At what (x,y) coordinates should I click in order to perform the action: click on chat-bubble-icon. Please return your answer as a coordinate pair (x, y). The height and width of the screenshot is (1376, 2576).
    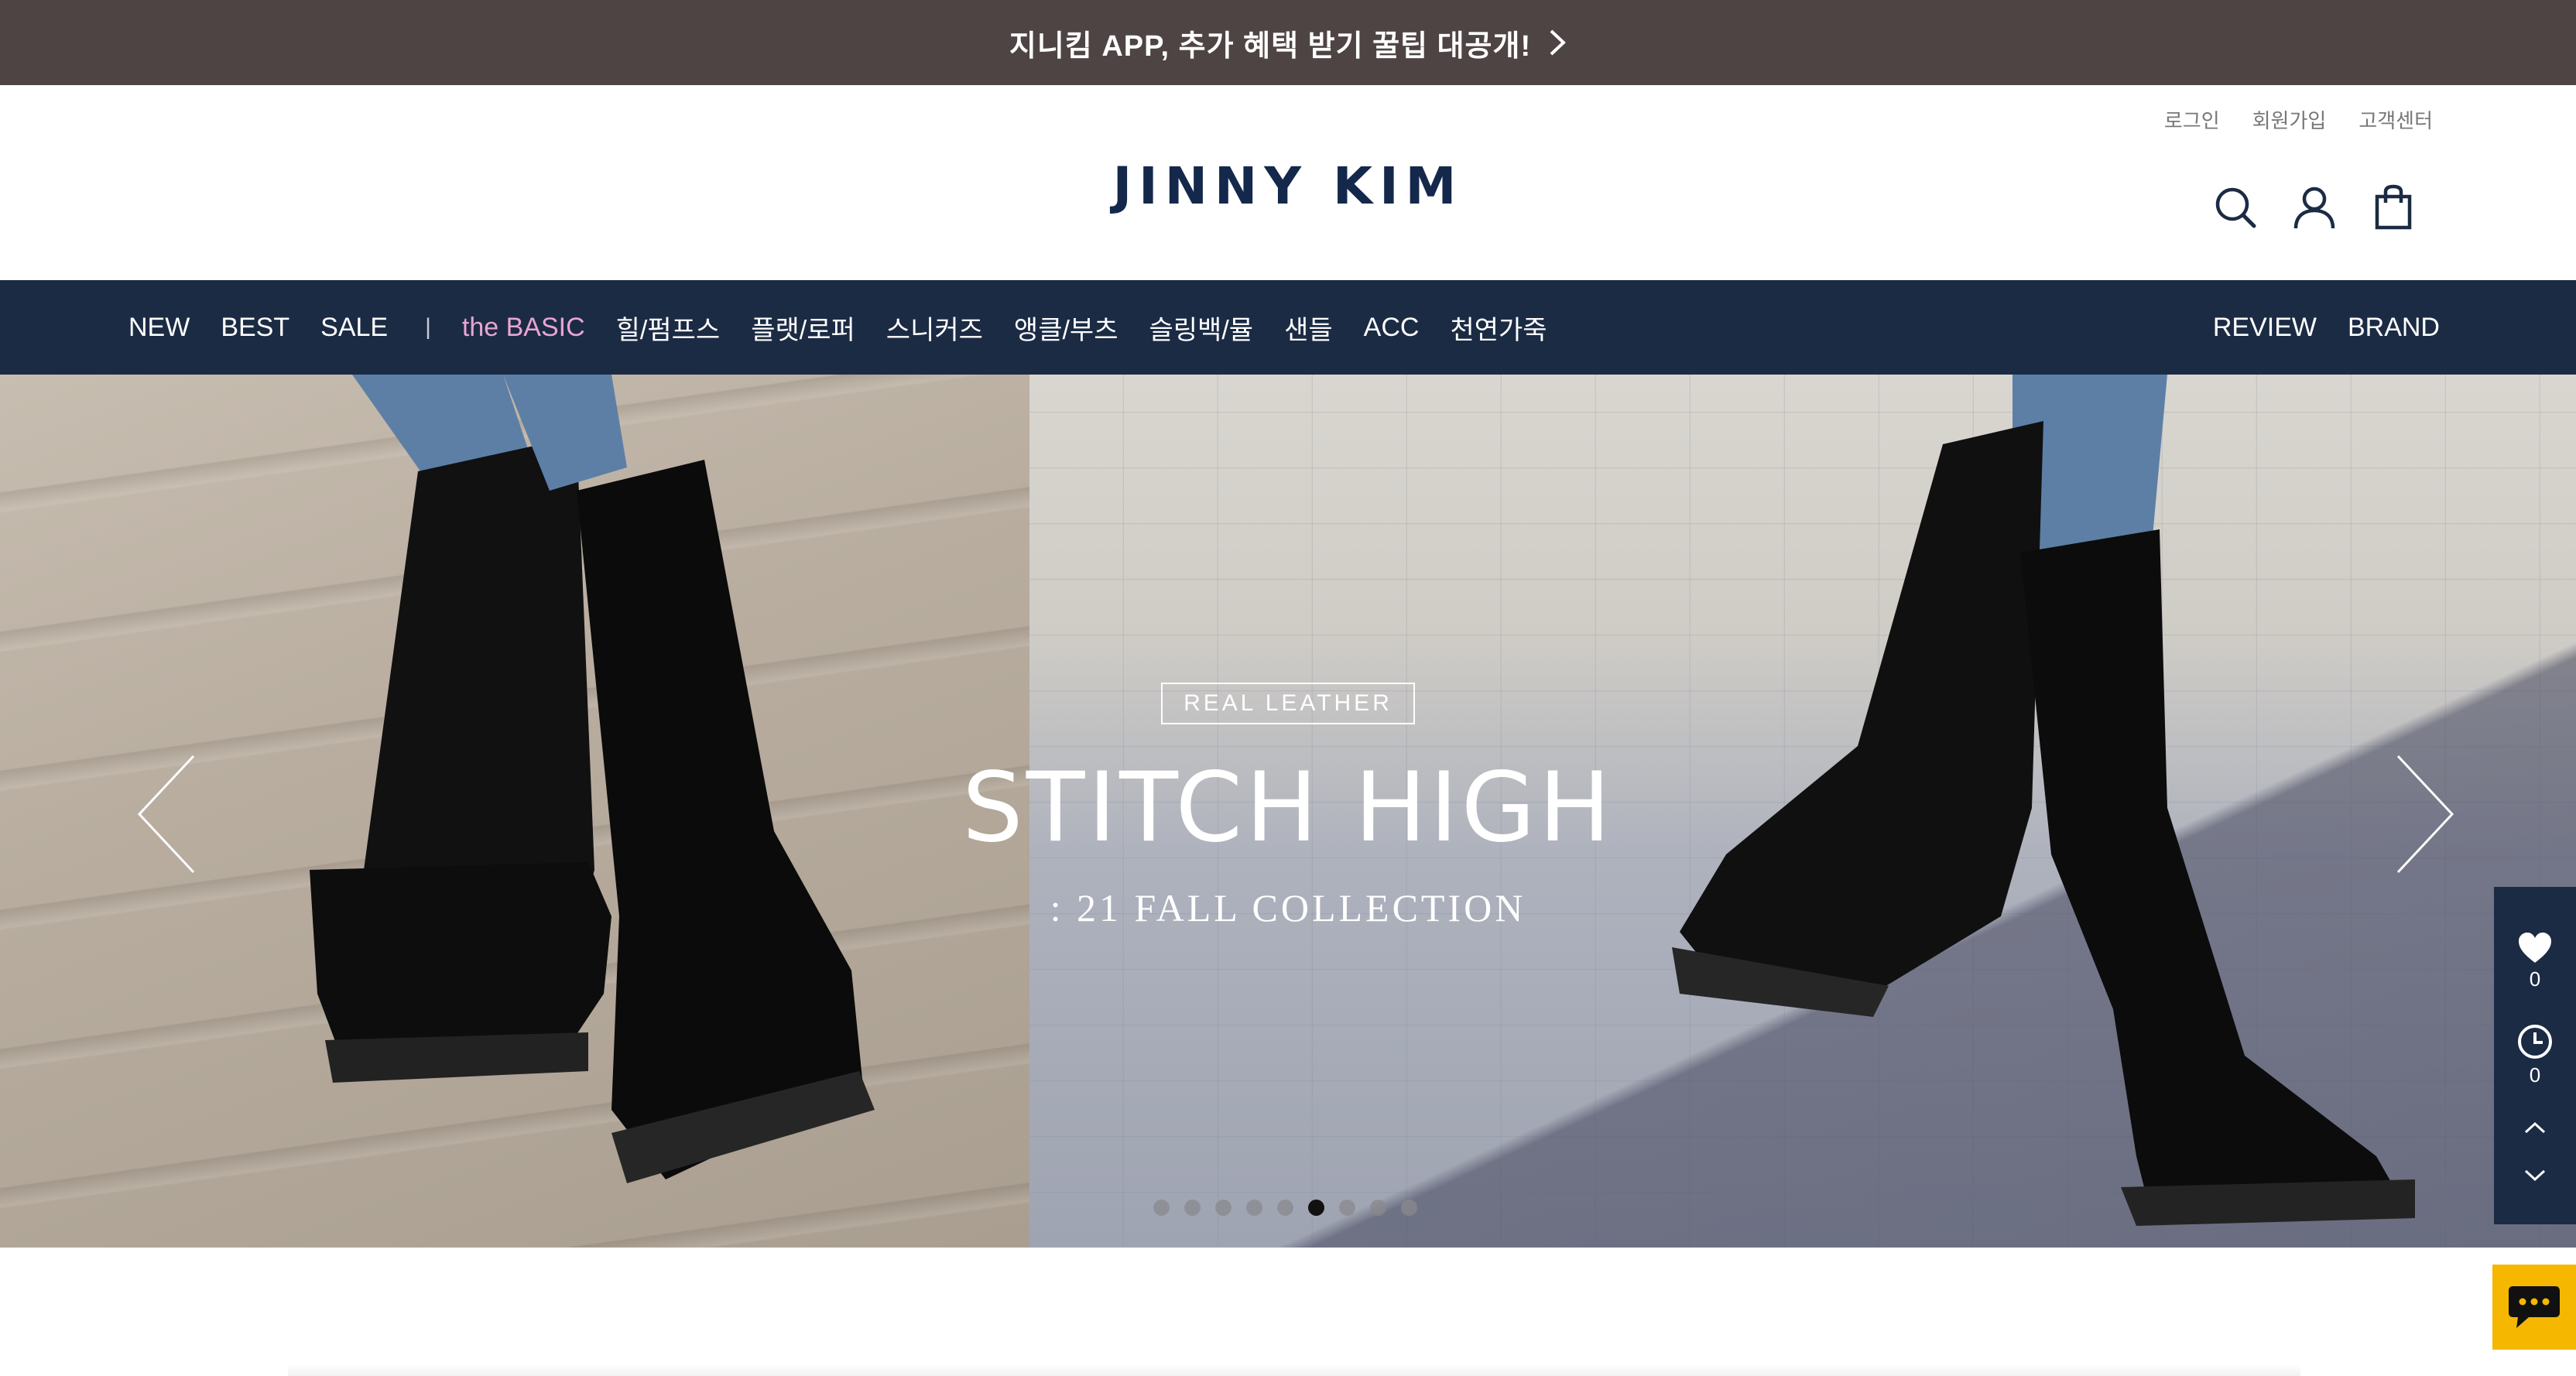
    Looking at the image, I should click on (2535, 1307).